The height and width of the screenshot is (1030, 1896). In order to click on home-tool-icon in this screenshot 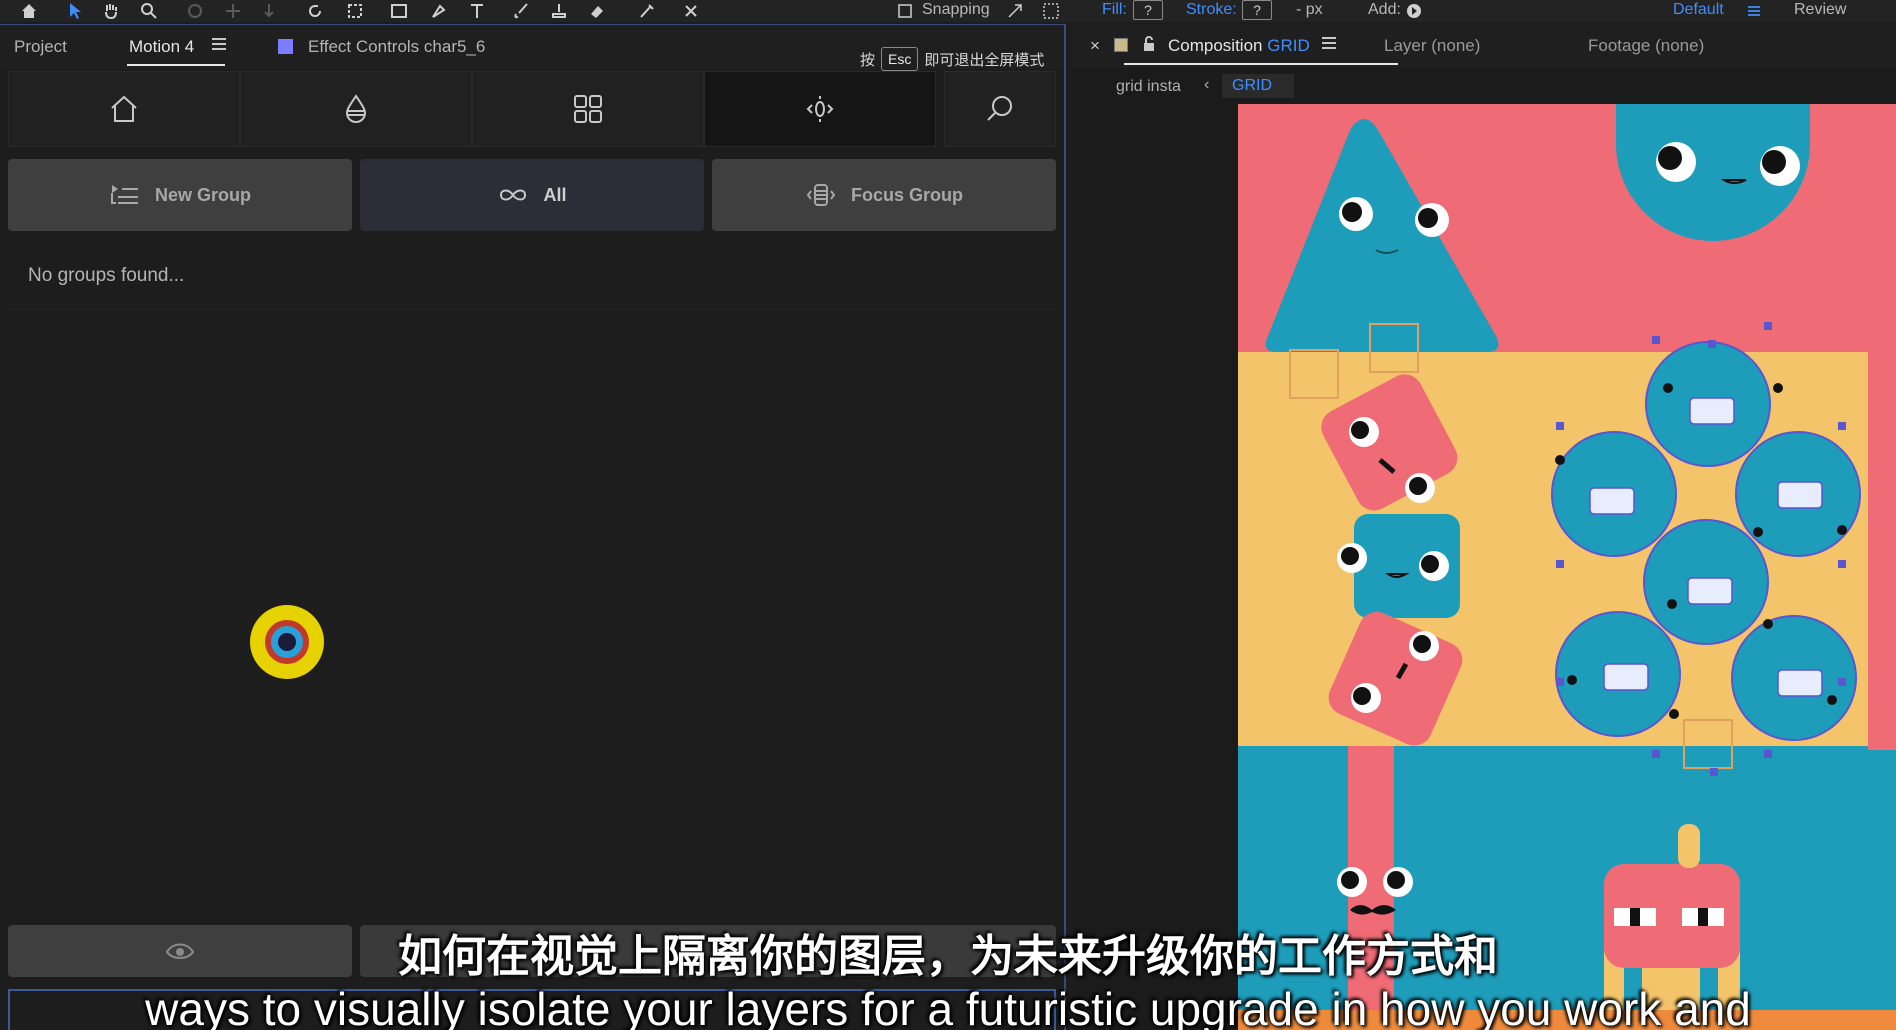, I will do `click(29, 11)`.